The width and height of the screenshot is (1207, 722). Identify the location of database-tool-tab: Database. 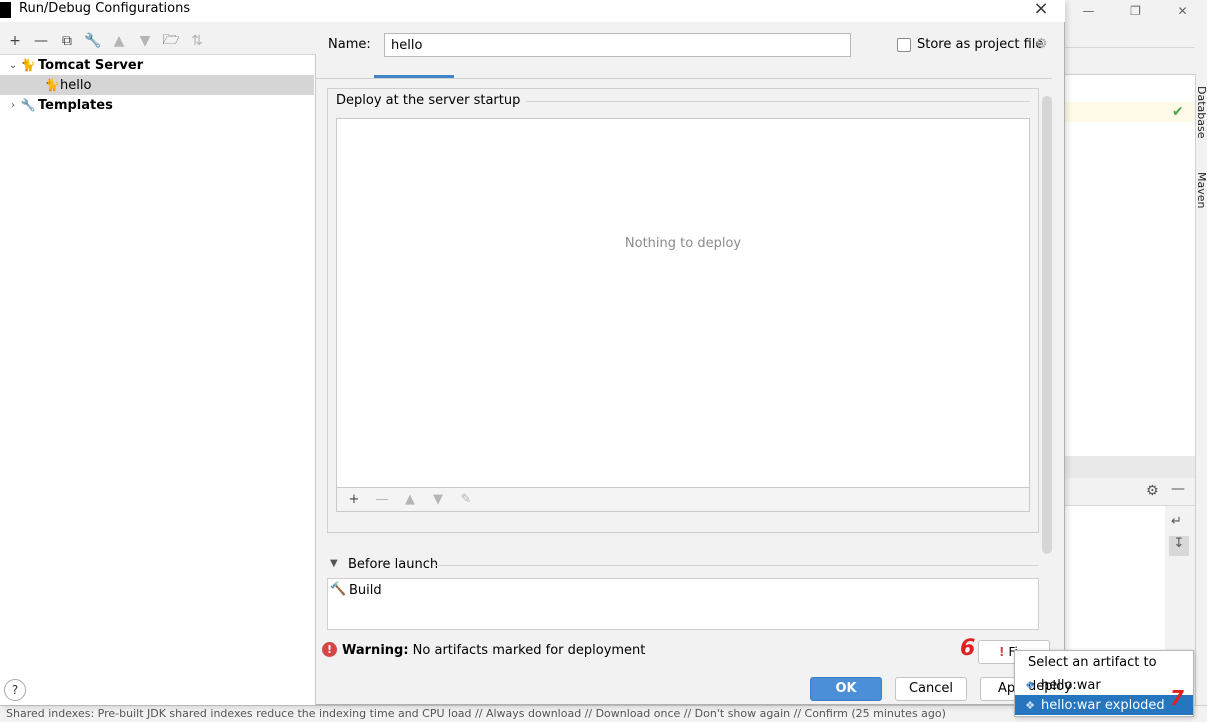
(1200, 112).